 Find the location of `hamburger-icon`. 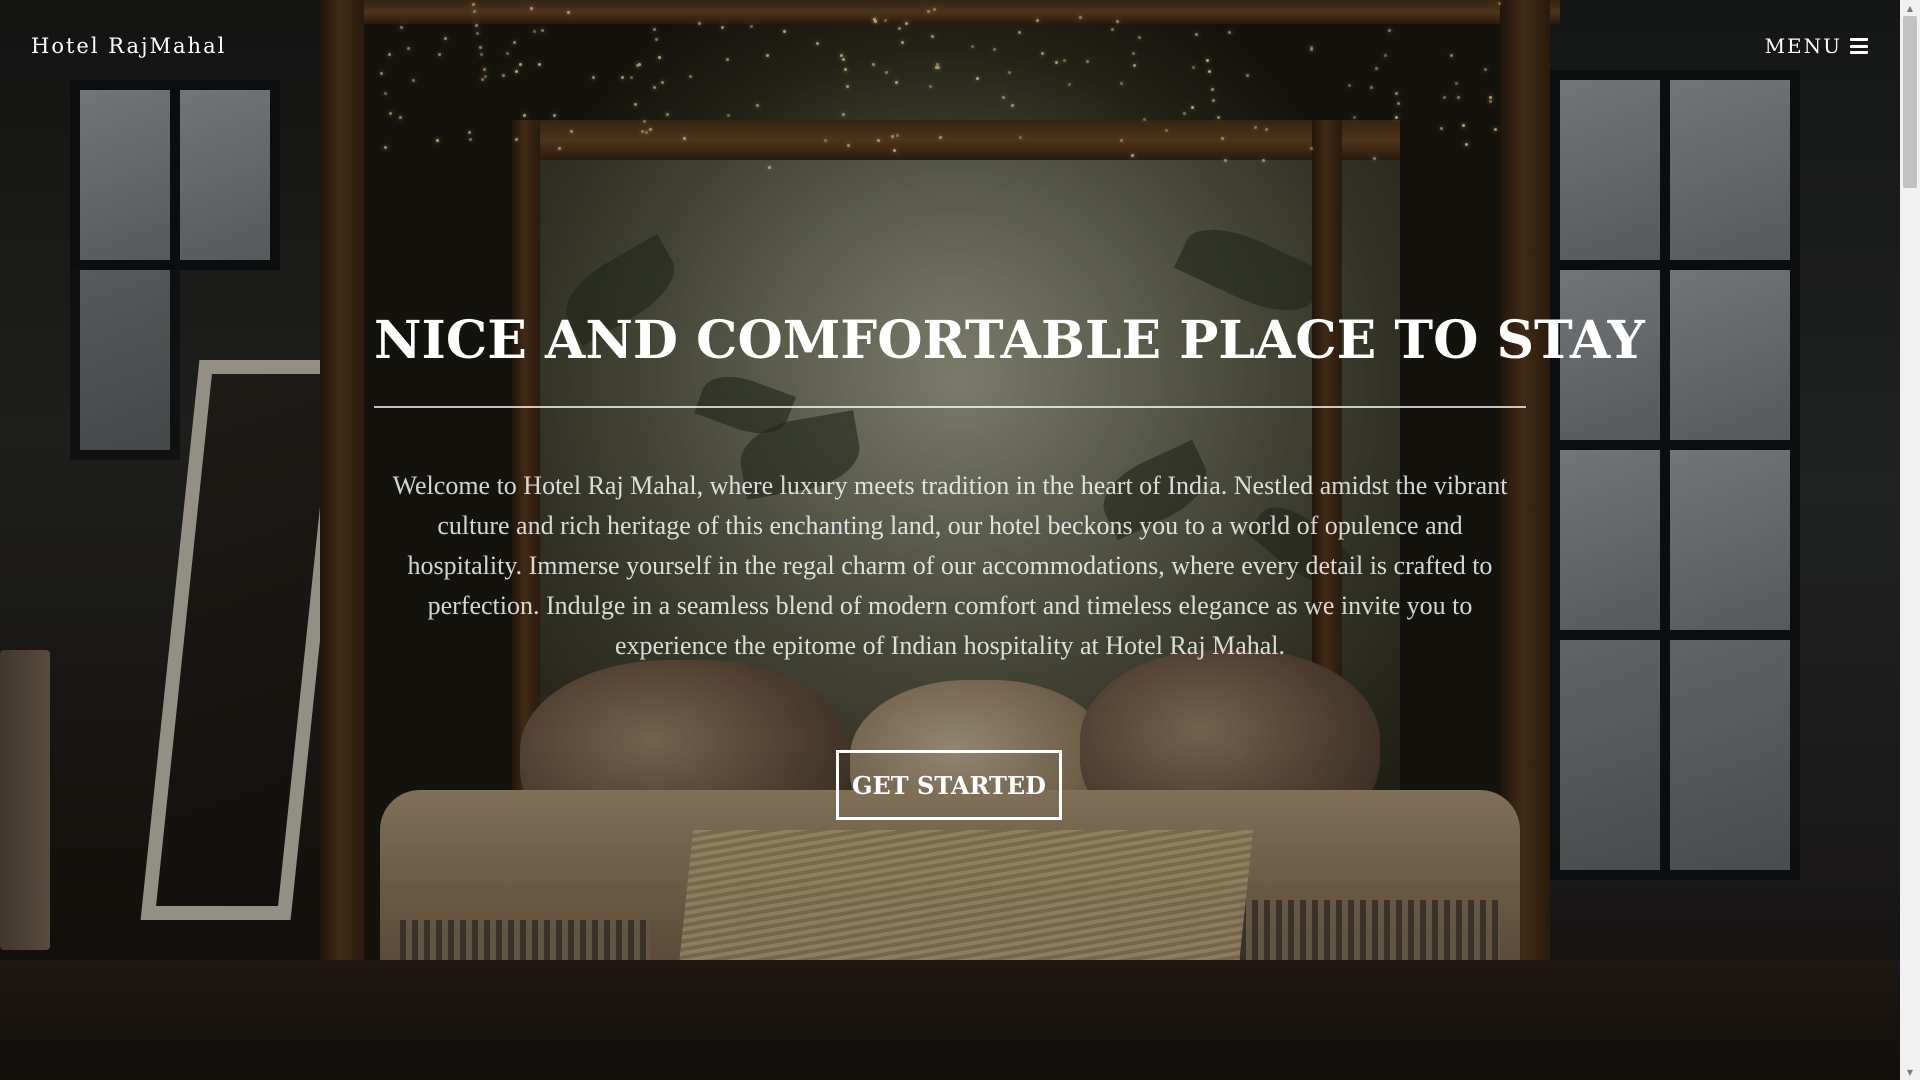

hamburger-icon is located at coordinates (1859, 46).